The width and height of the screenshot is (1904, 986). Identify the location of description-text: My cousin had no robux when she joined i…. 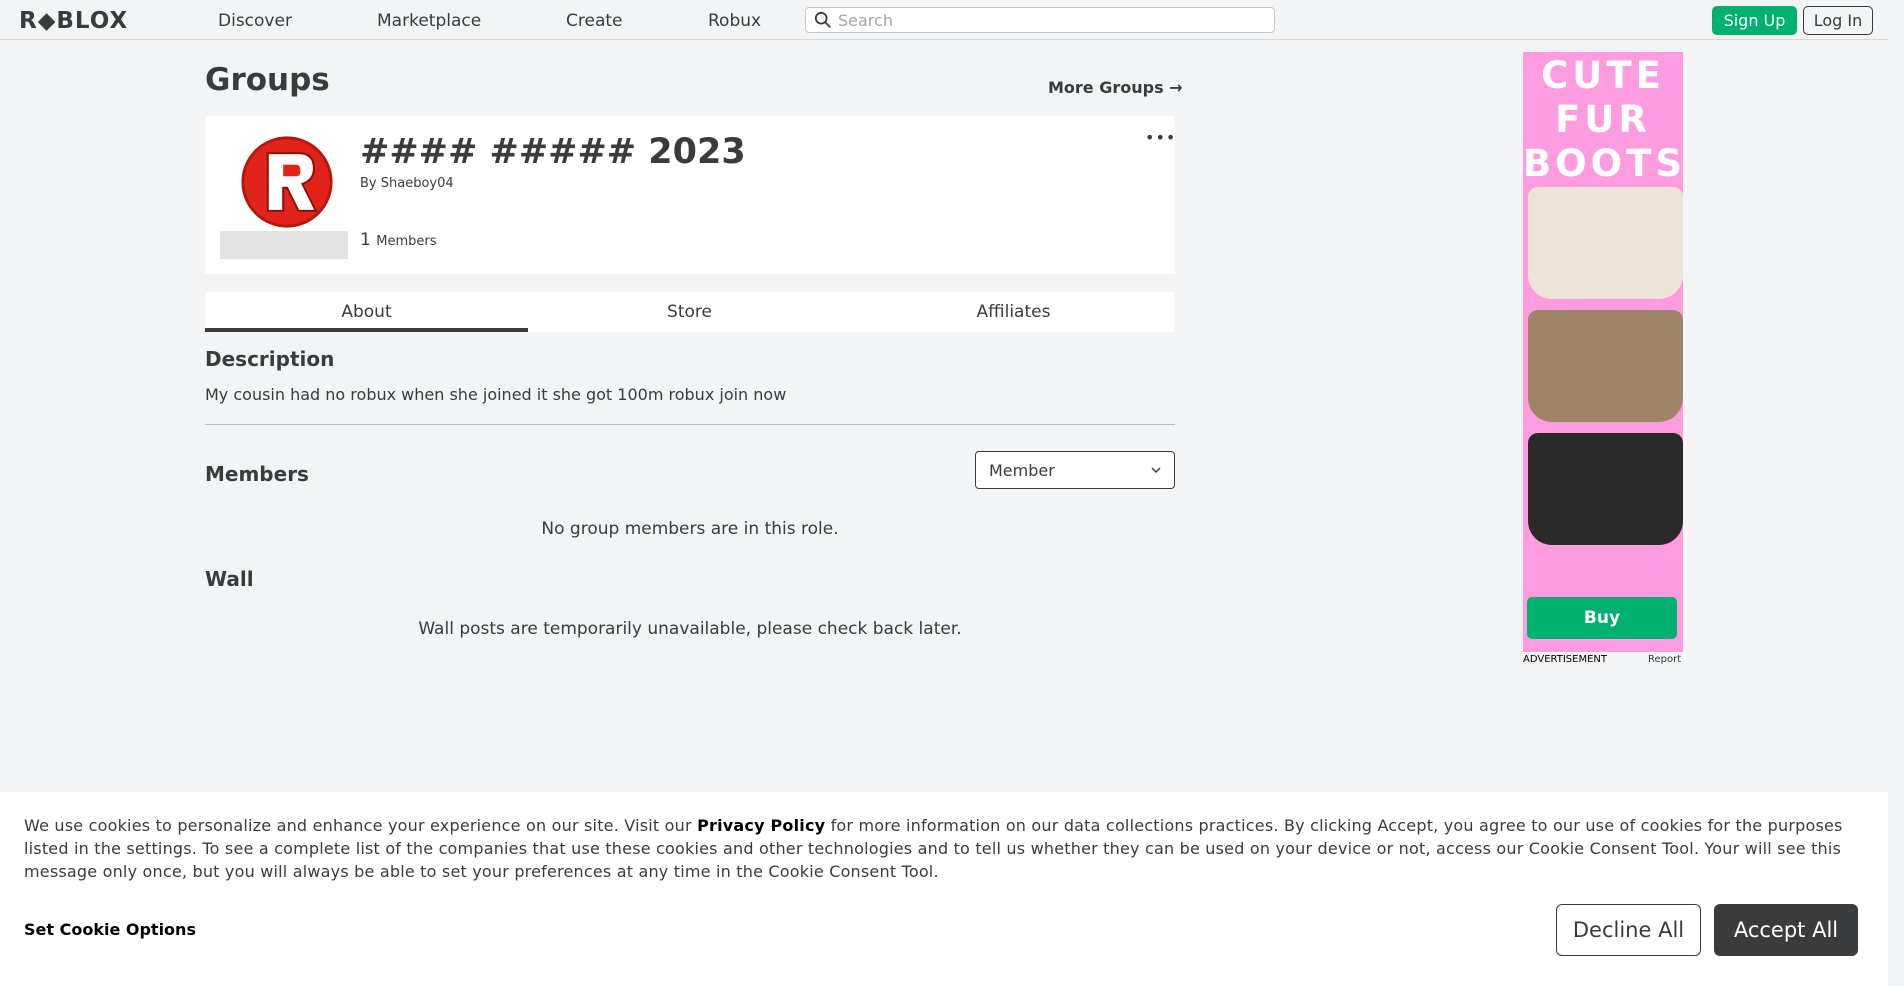
(496, 394).